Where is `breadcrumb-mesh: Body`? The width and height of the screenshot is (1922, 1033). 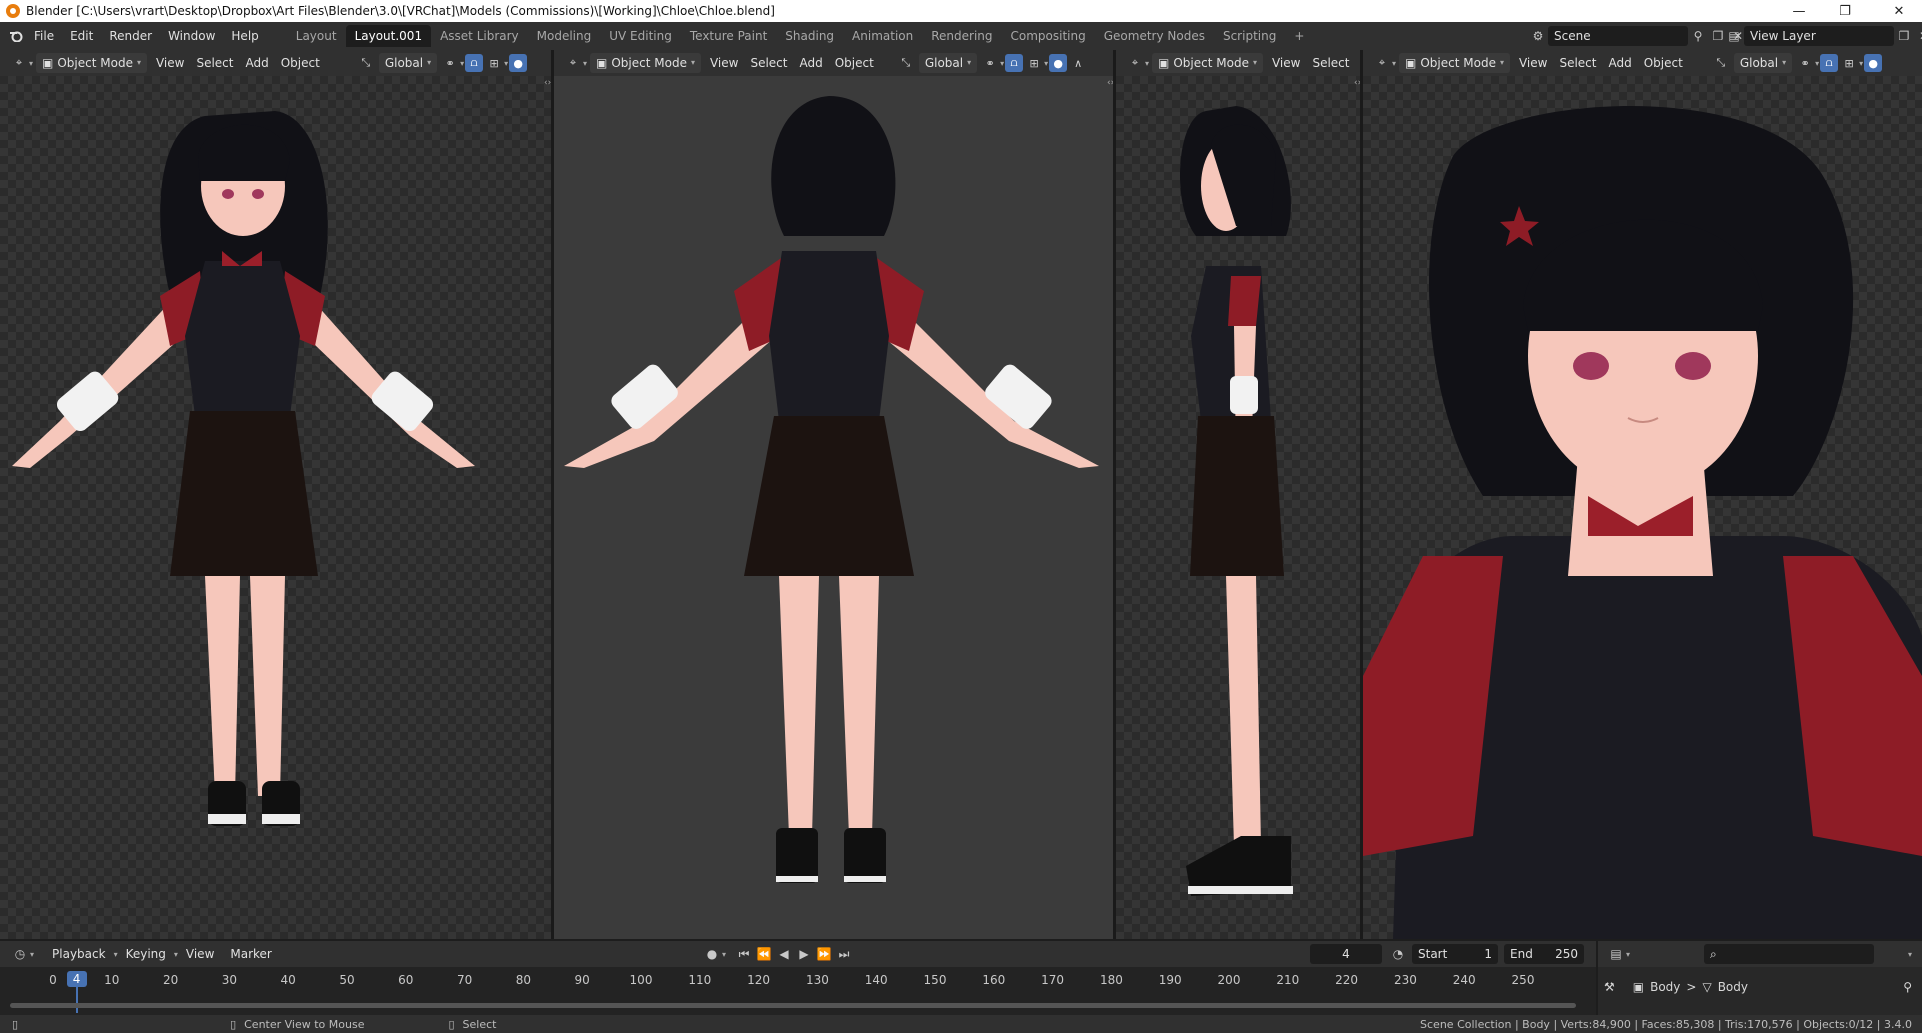
breadcrumb-mesh: Body is located at coordinates (1733, 987).